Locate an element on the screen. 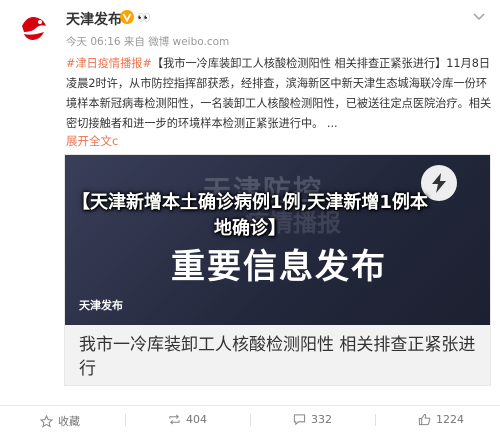 The image size is (500, 434). avatar is located at coordinates (33, 29).